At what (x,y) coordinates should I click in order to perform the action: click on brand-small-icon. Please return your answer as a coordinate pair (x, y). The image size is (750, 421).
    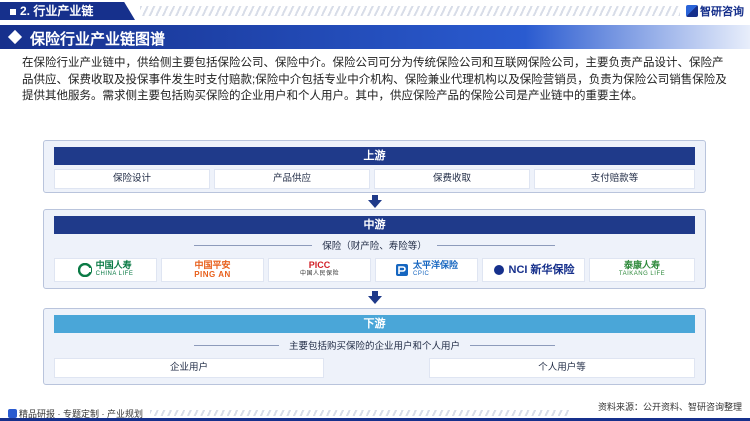
    Looking at the image, I should click on (12, 413).